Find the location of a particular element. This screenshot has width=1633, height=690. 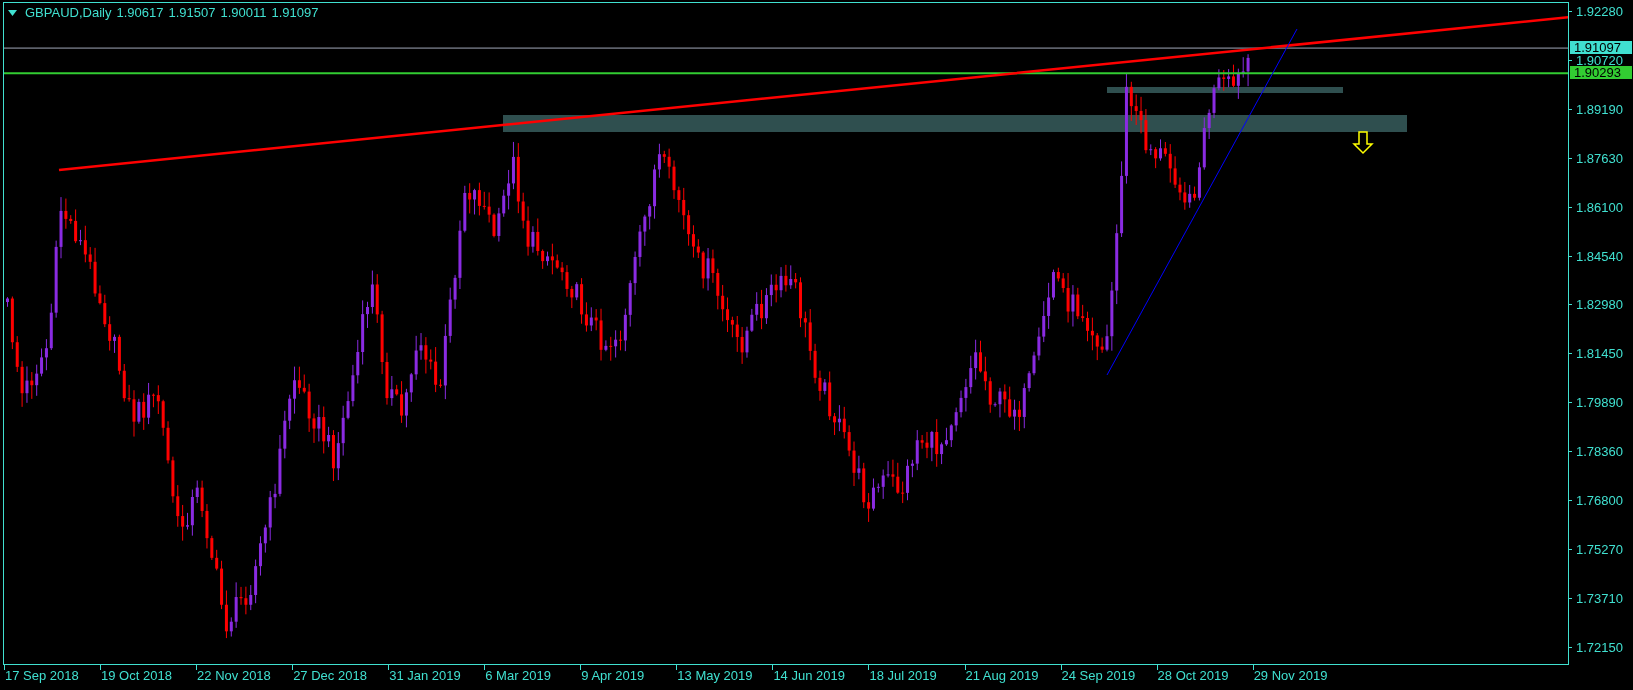

price-tag: 1.90293 is located at coordinates (1601, 73).